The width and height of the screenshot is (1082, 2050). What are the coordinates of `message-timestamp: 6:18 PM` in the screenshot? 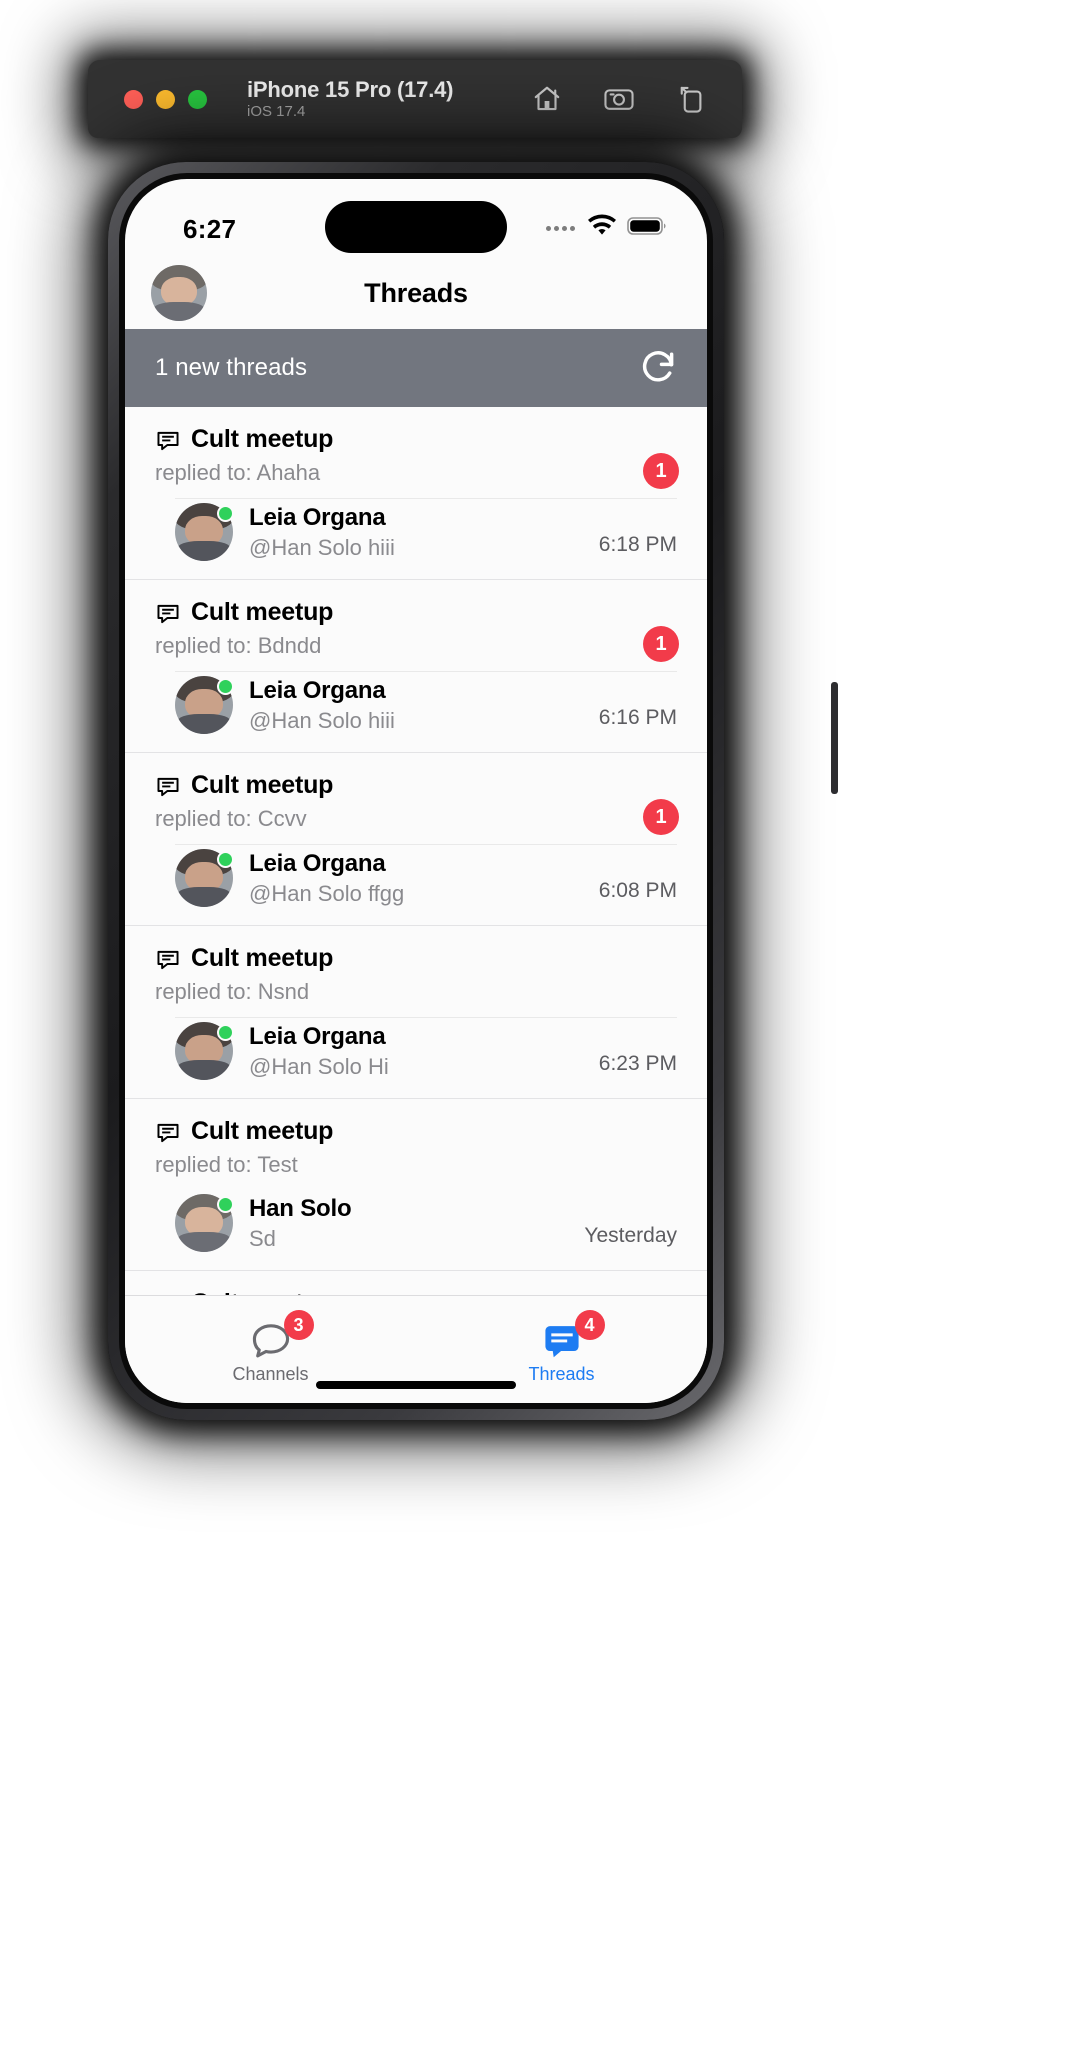 It's located at (637, 544).